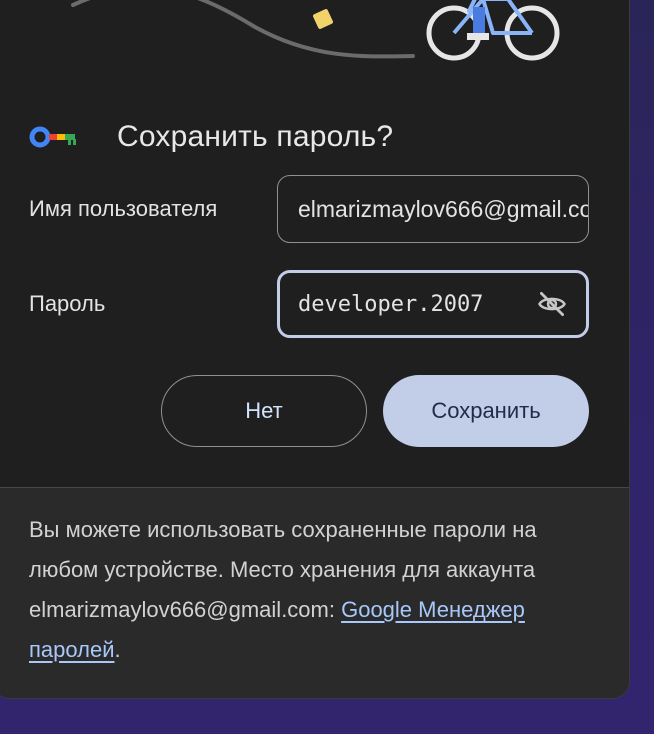 The width and height of the screenshot is (654, 734). Describe the element at coordinates (123, 208) in the screenshot. I see `username-label: Имя пользователя` at that location.